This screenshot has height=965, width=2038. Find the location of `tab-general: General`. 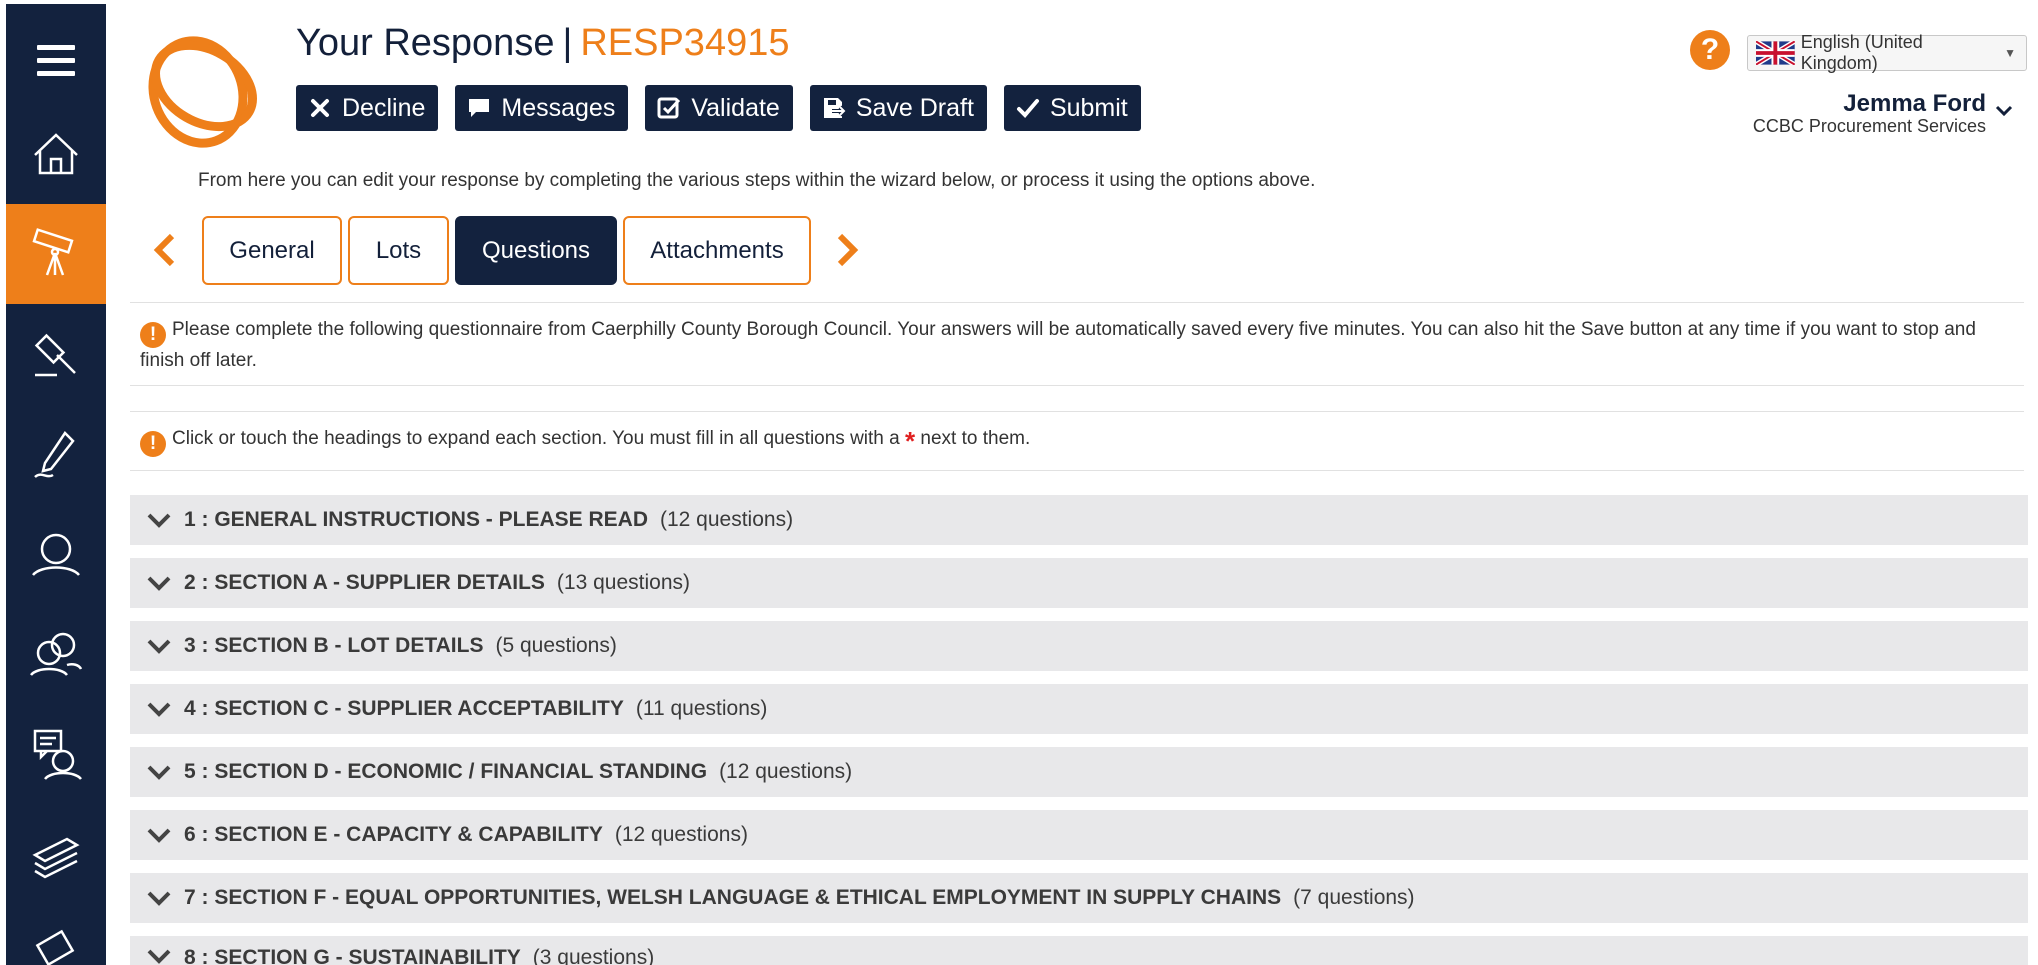

tab-general: General is located at coordinates (272, 250).